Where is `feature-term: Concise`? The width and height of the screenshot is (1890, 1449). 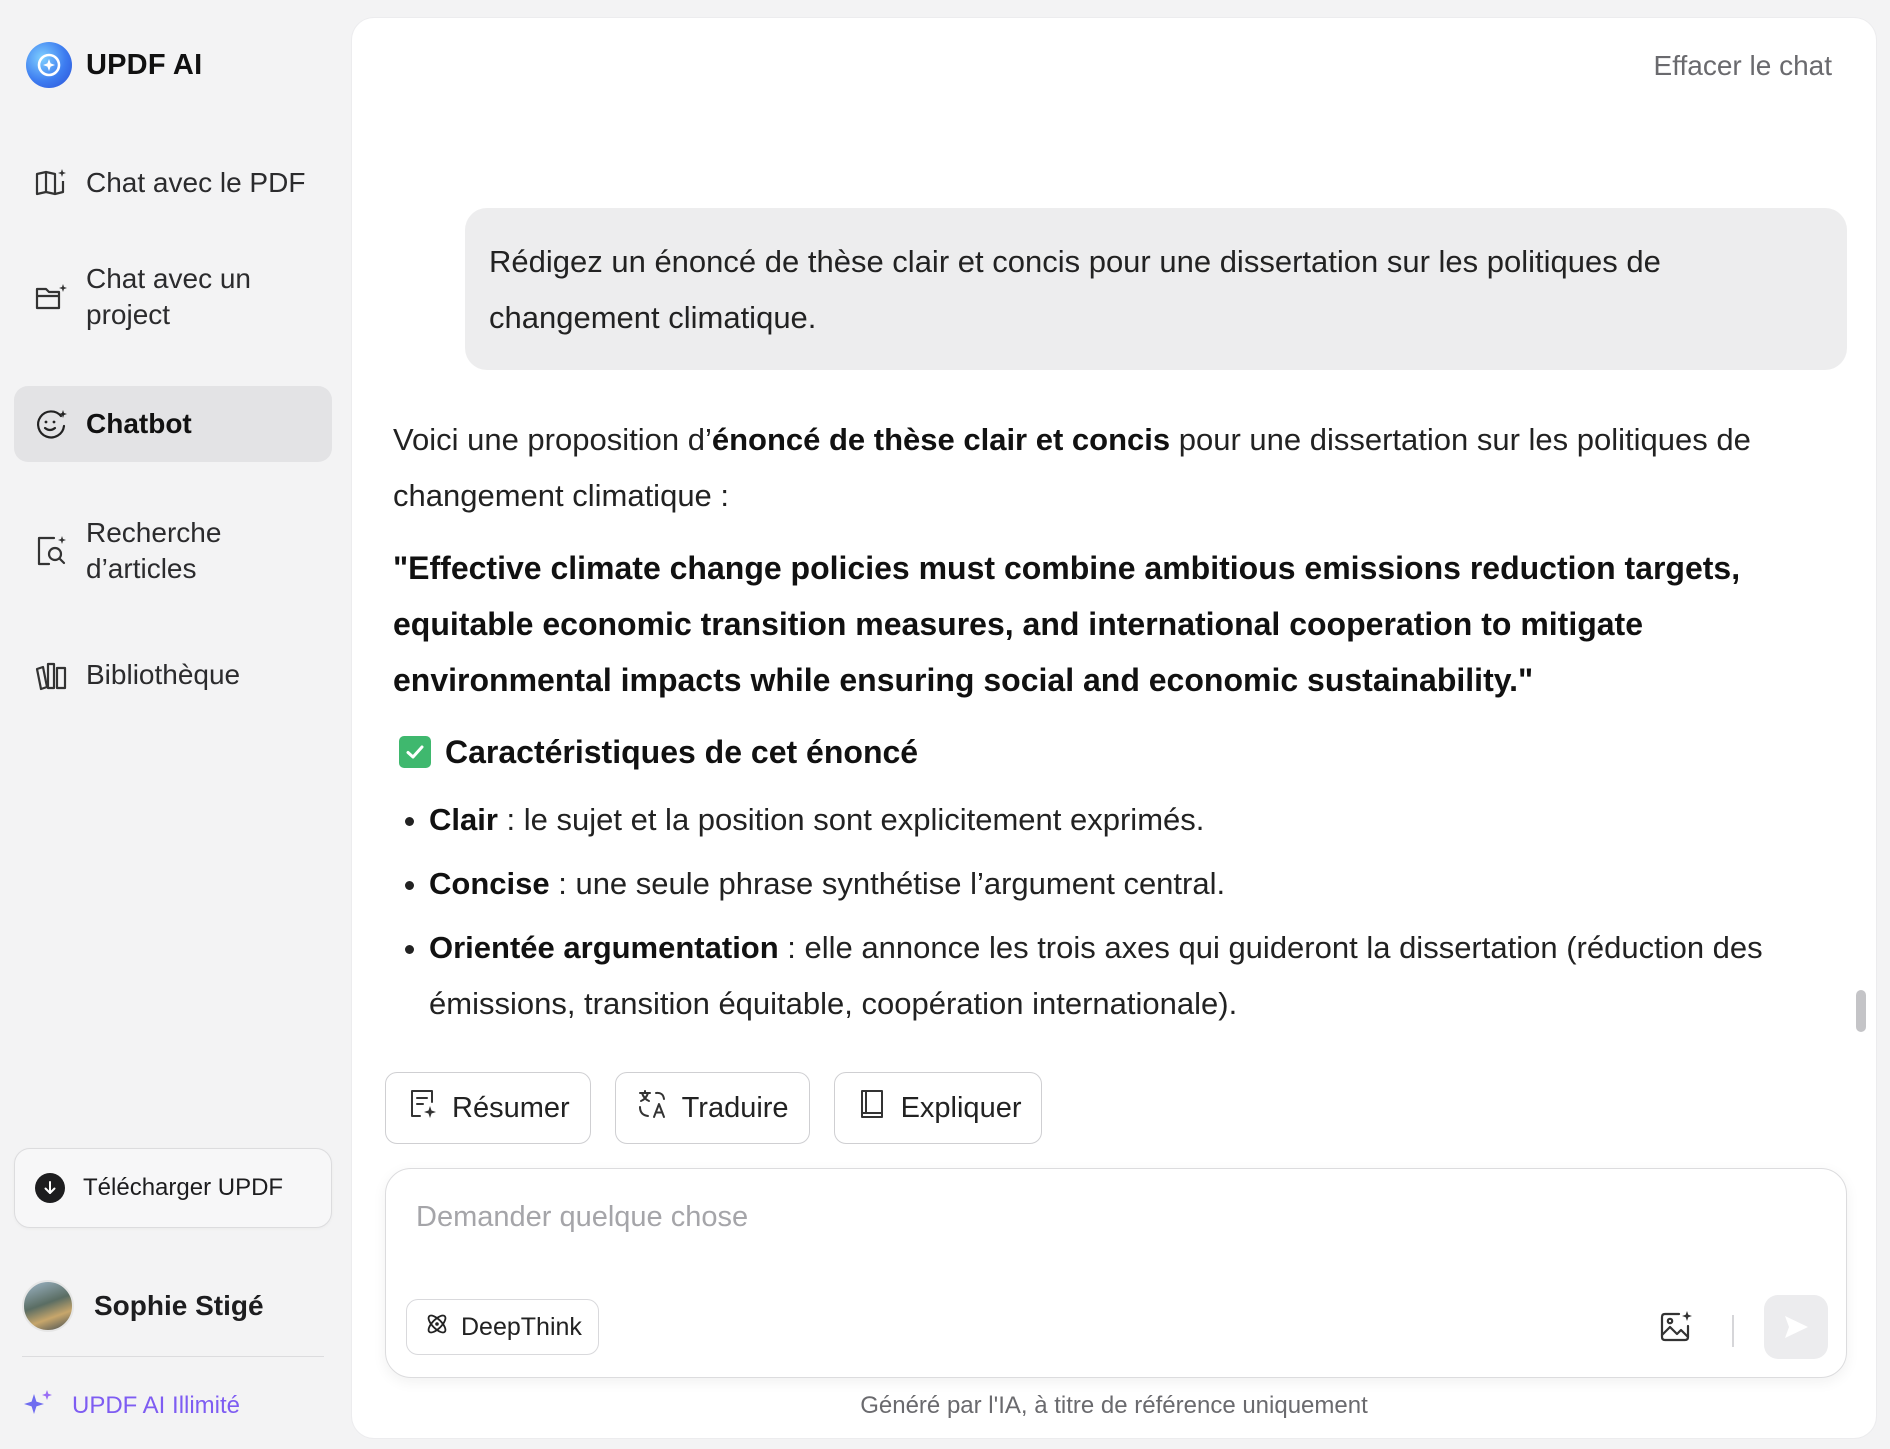 feature-term: Concise is located at coordinates (489, 883).